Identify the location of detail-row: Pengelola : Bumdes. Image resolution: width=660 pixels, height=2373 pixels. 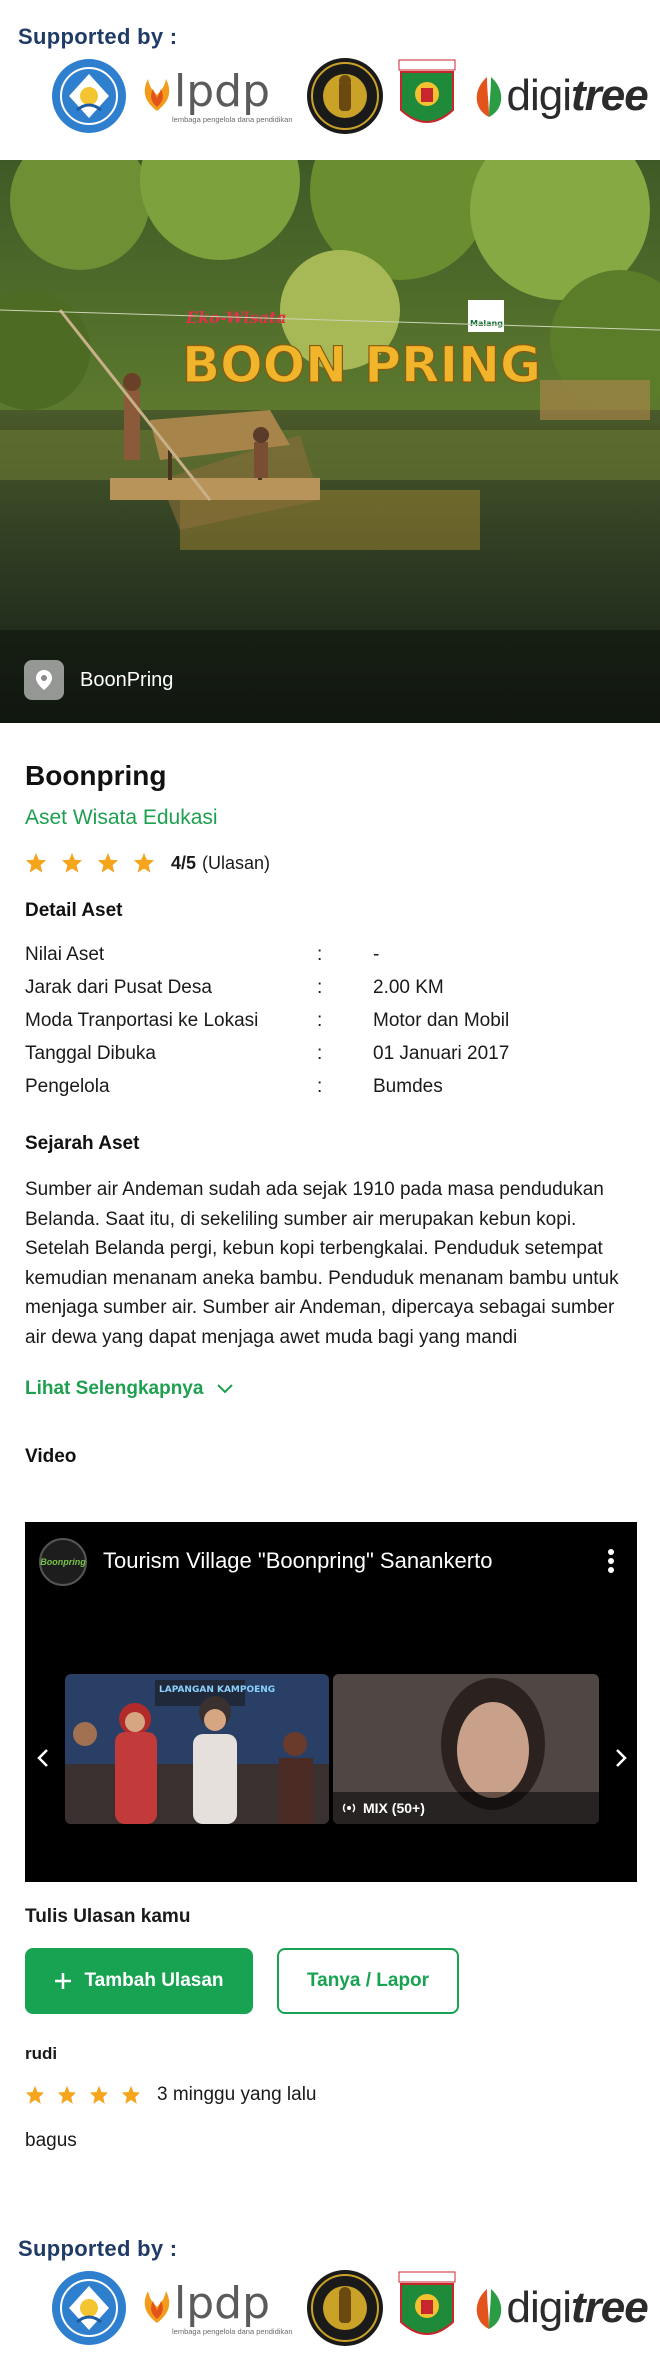
(325, 1086).